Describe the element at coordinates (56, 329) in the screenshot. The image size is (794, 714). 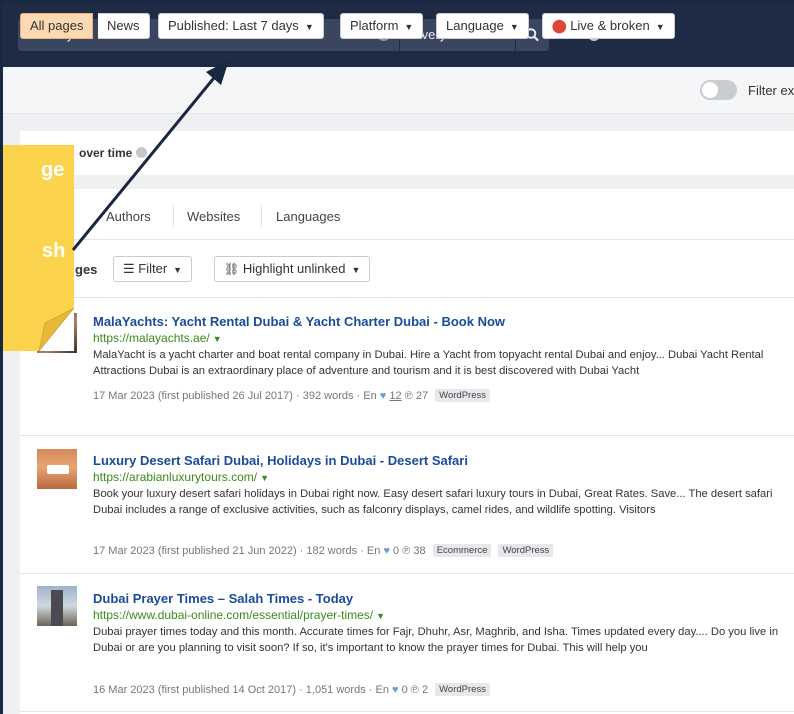
I see `callout-fold` at that location.